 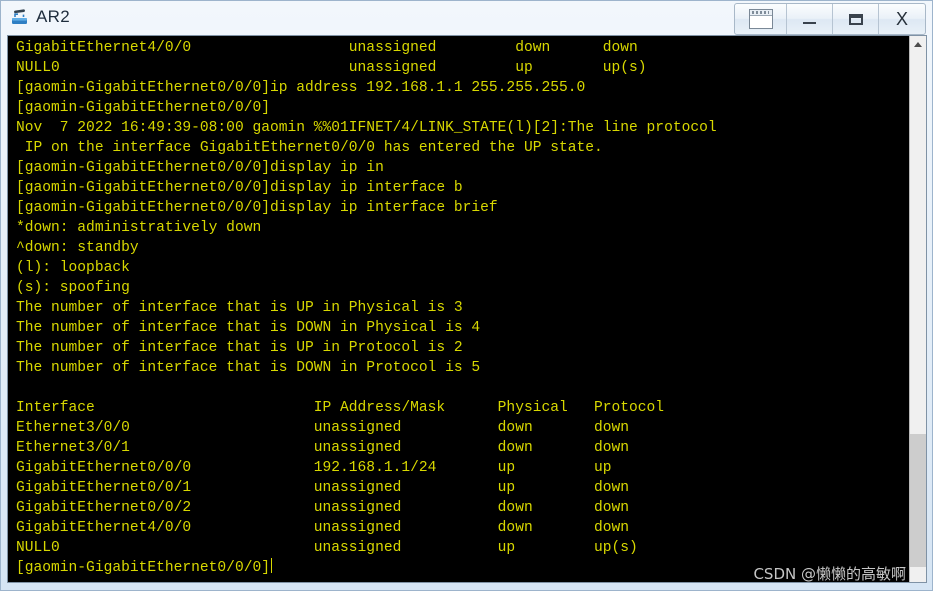 I want to click on scroll-up-button, so click(x=918, y=44).